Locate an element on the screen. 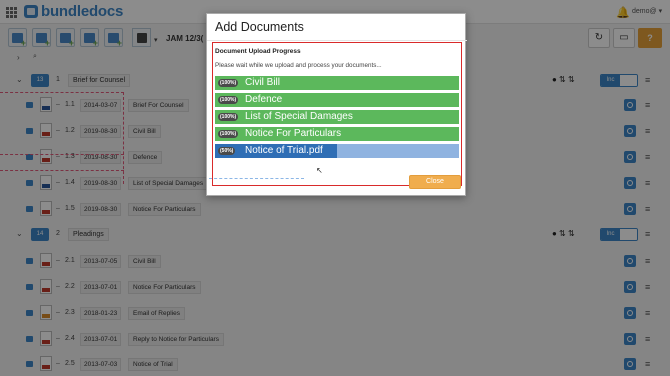 The width and height of the screenshot is (670, 376). upload-progress-bar: (100%) Defence is located at coordinates (337, 100).